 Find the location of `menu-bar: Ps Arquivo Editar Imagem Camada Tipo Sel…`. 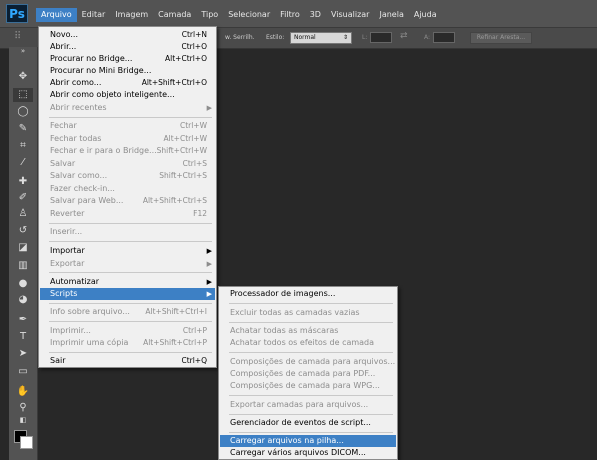

menu-bar: Ps Arquivo Editar Imagem Camada Tipo Sel… is located at coordinates (298, 14).